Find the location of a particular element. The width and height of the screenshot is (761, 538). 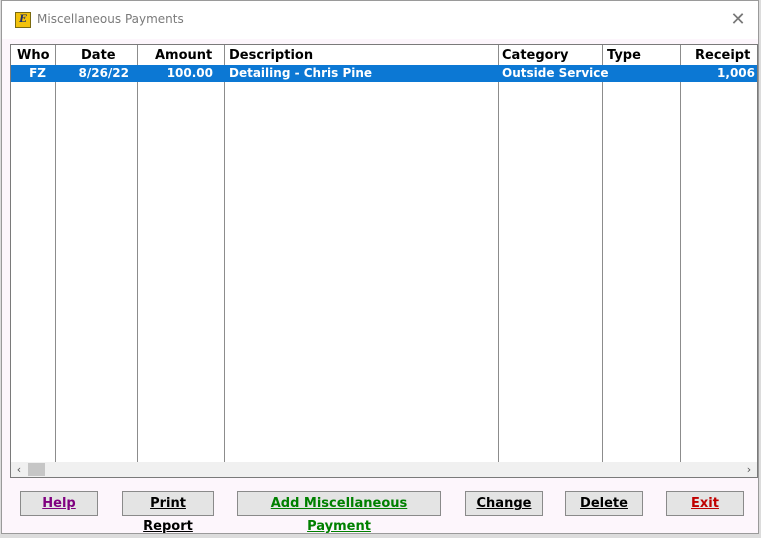

help-button: Help is located at coordinates (59, 503).